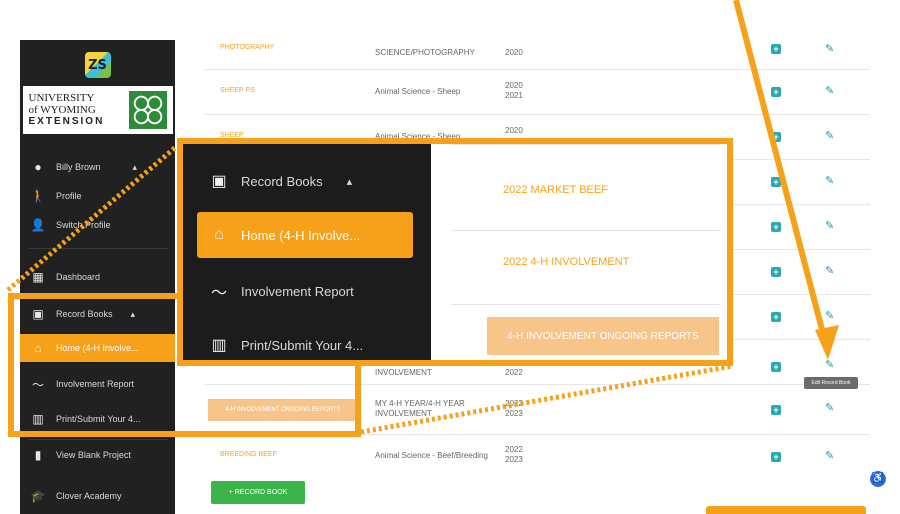 The image size is (900, 514). I want to click on print-icon: ▥, so click(219, 345).